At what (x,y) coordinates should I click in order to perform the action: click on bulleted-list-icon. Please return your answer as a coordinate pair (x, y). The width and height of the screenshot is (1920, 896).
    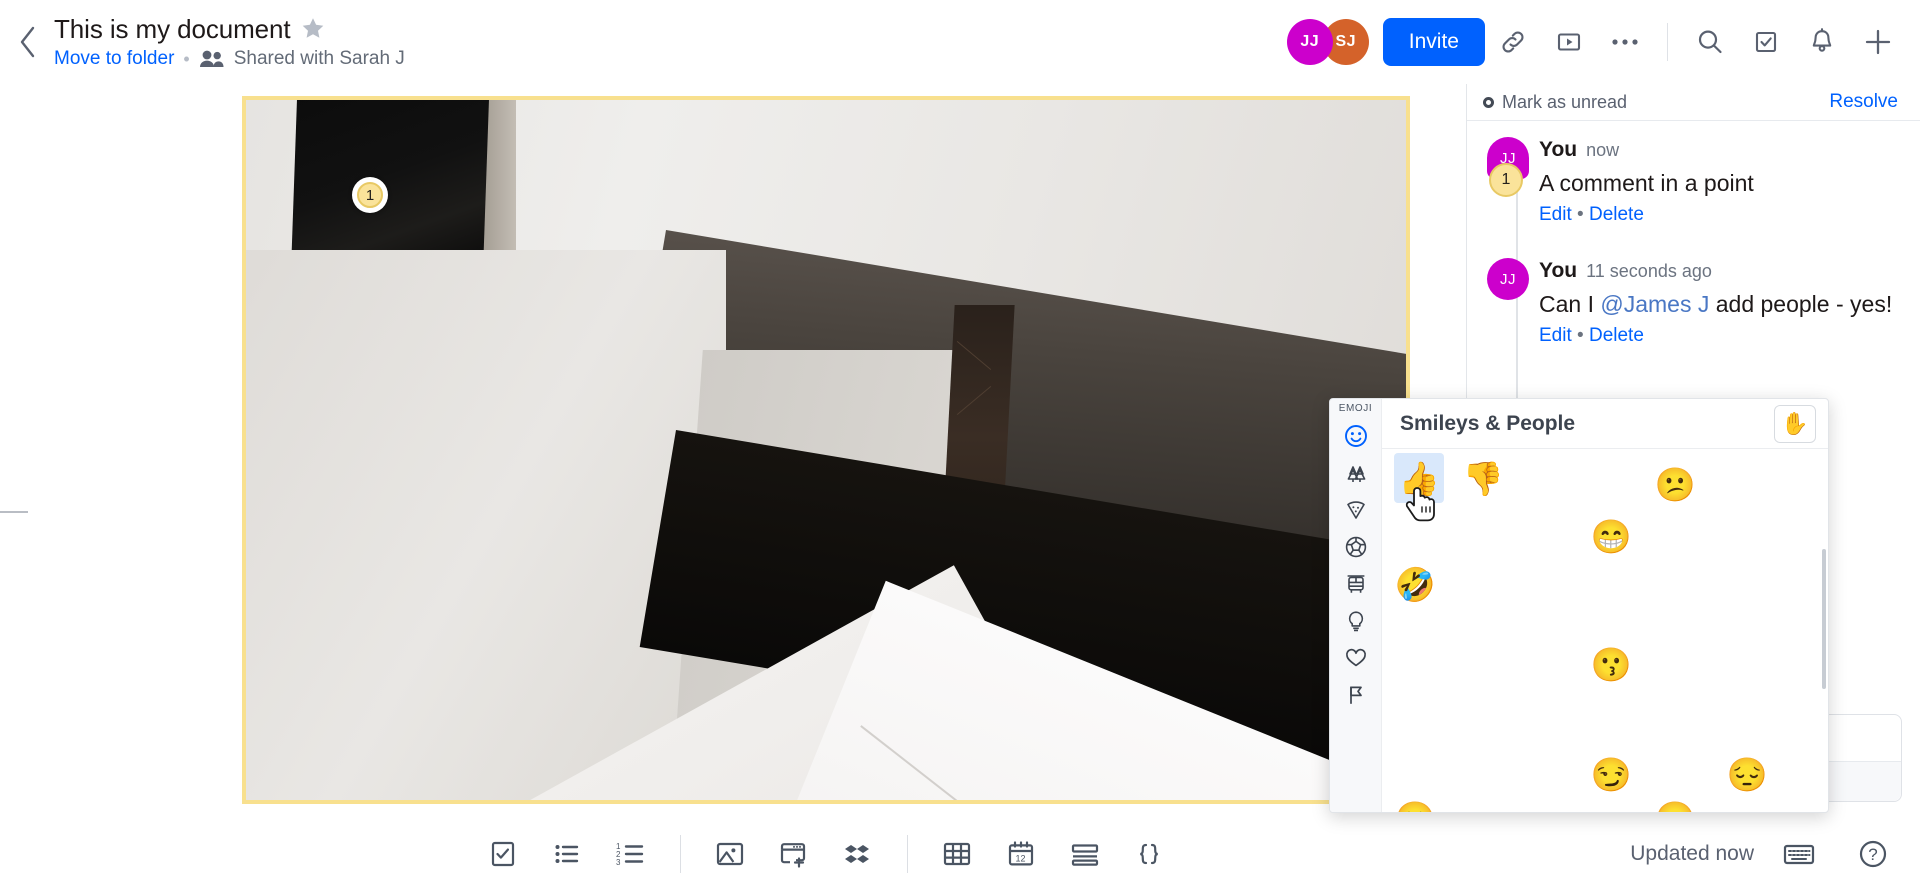
    Looking at the image, I should click on (567, 854).